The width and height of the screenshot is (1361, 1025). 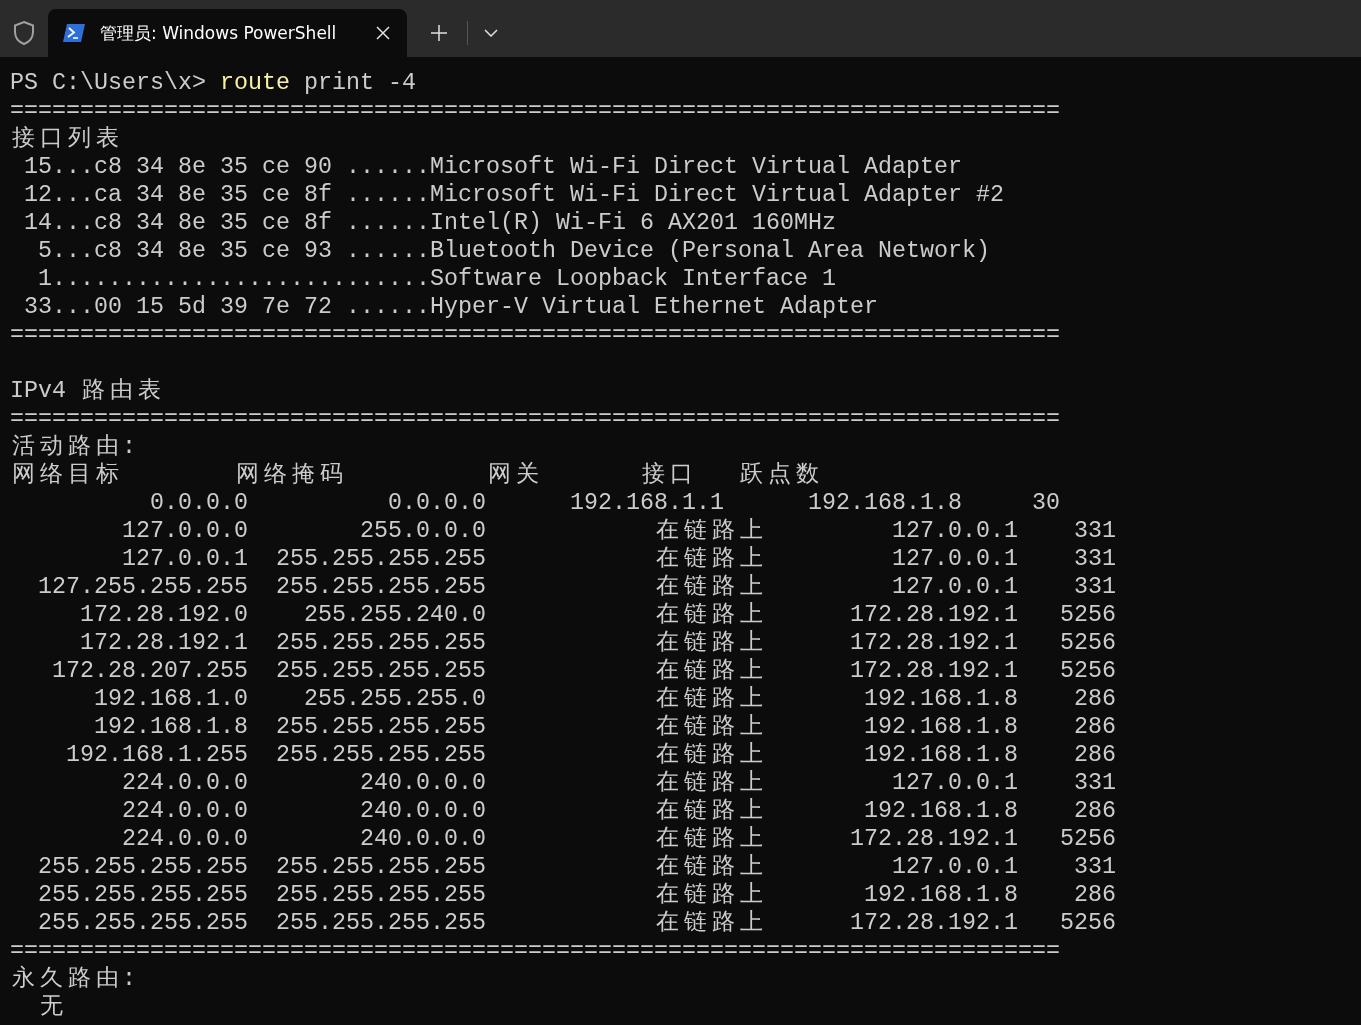 What do you see at coordinates (513, 251) in the screenshot?
I see `output-line: 5...c8 34 8e 35 ce 93 ......Bluetooth Device (Personal Area Network)` at bounding box center [513, 251].